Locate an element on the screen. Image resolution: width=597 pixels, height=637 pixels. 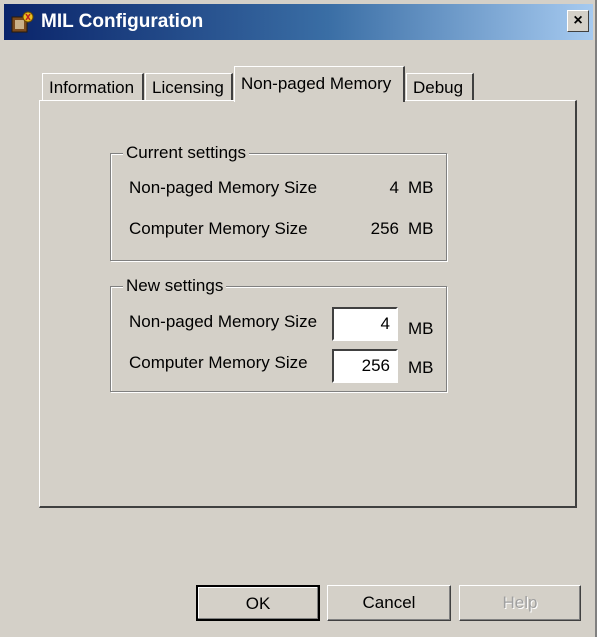
tab-debug: Debug is located at coordinates (440, 87).